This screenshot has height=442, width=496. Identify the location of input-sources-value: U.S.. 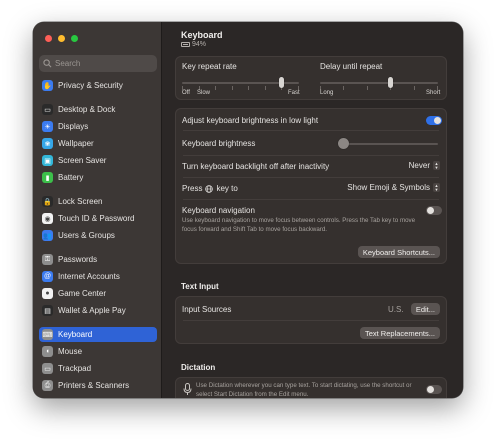
(396, 309).